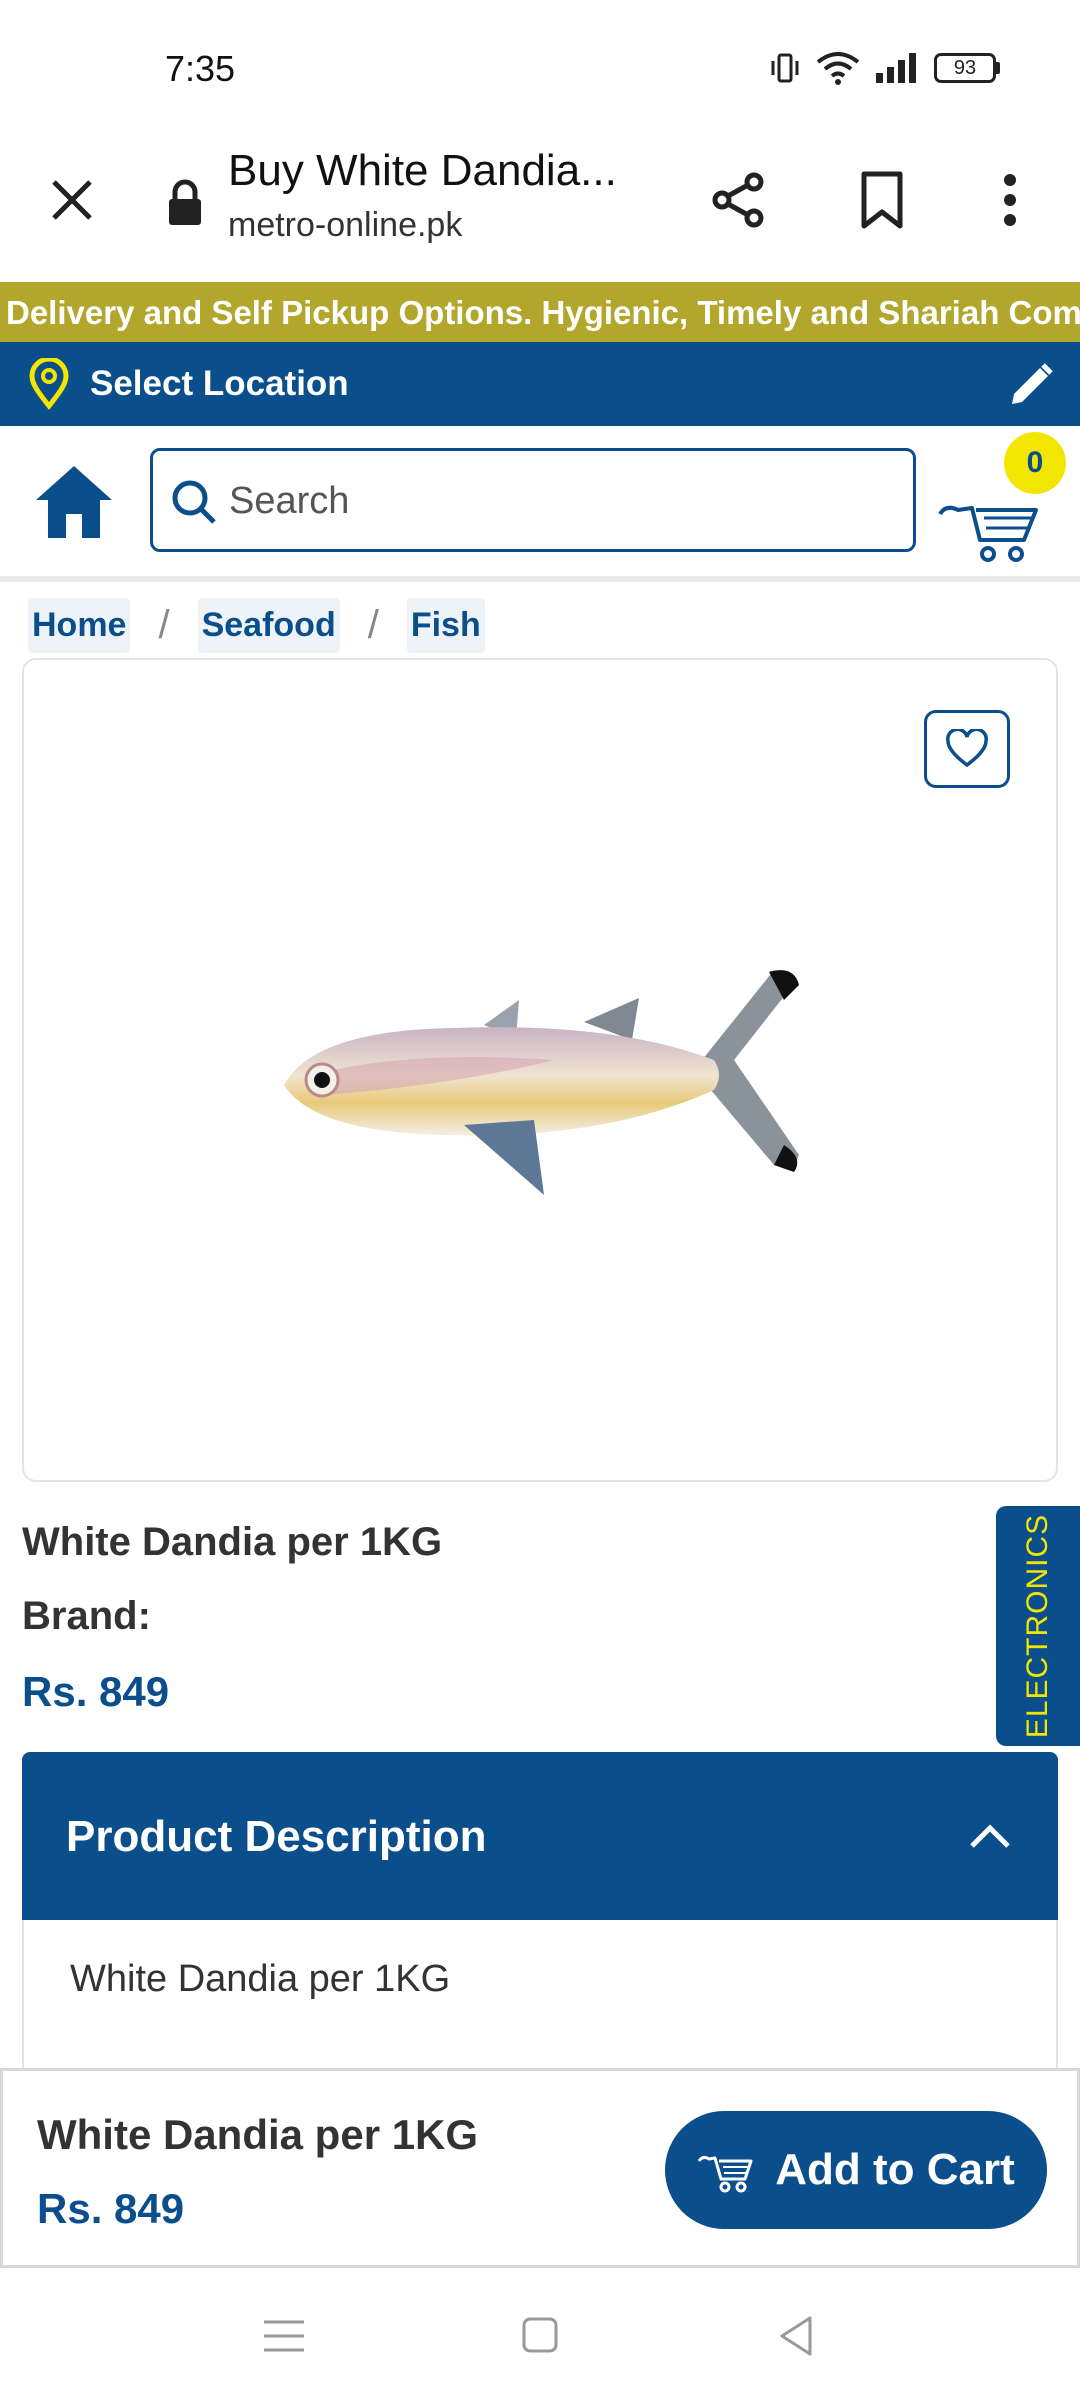 This screenshot has height=2400, width=1080. Describe the element at coordinates (540, 1995) in the screenshot. I see `product-description-body: White Dandia per 1KG` at that location.